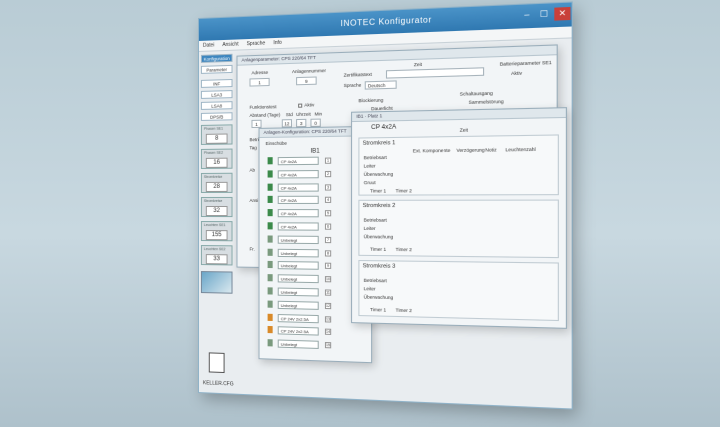 The image size is (720, 427). I want to click on slot-number: 9, so click(328, 266).